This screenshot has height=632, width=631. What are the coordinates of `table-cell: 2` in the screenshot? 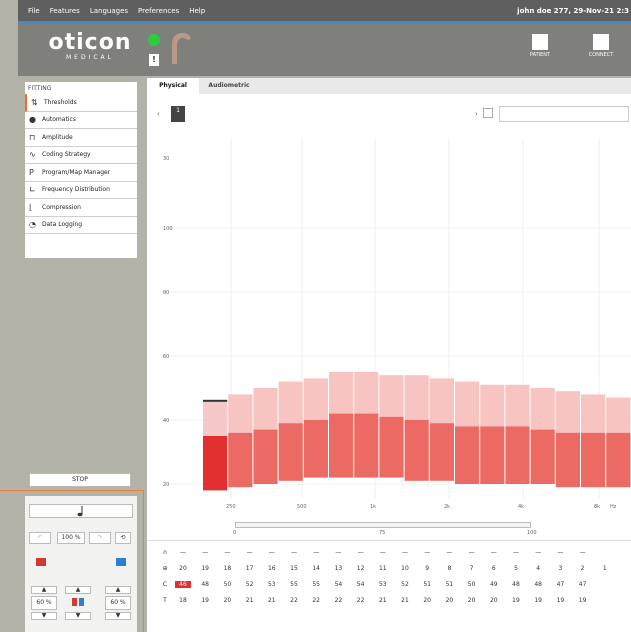 It's located at (583, 568).